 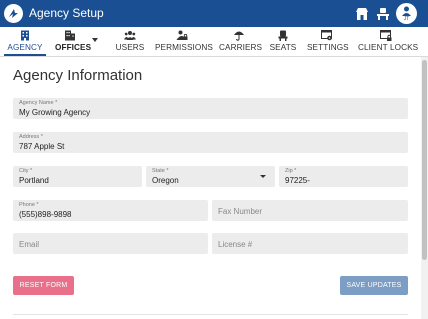 What do you see at coordinates (73, 47) in the screenshot?
I see `tab-label: OFFICES` at bounding box center [73, 47].